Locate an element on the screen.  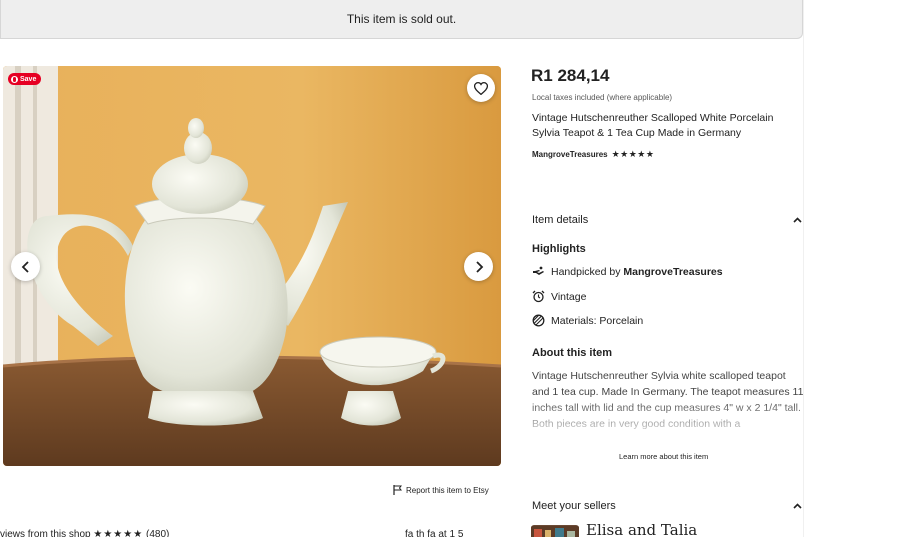
heart-icon is located at coordinates (481, 88).